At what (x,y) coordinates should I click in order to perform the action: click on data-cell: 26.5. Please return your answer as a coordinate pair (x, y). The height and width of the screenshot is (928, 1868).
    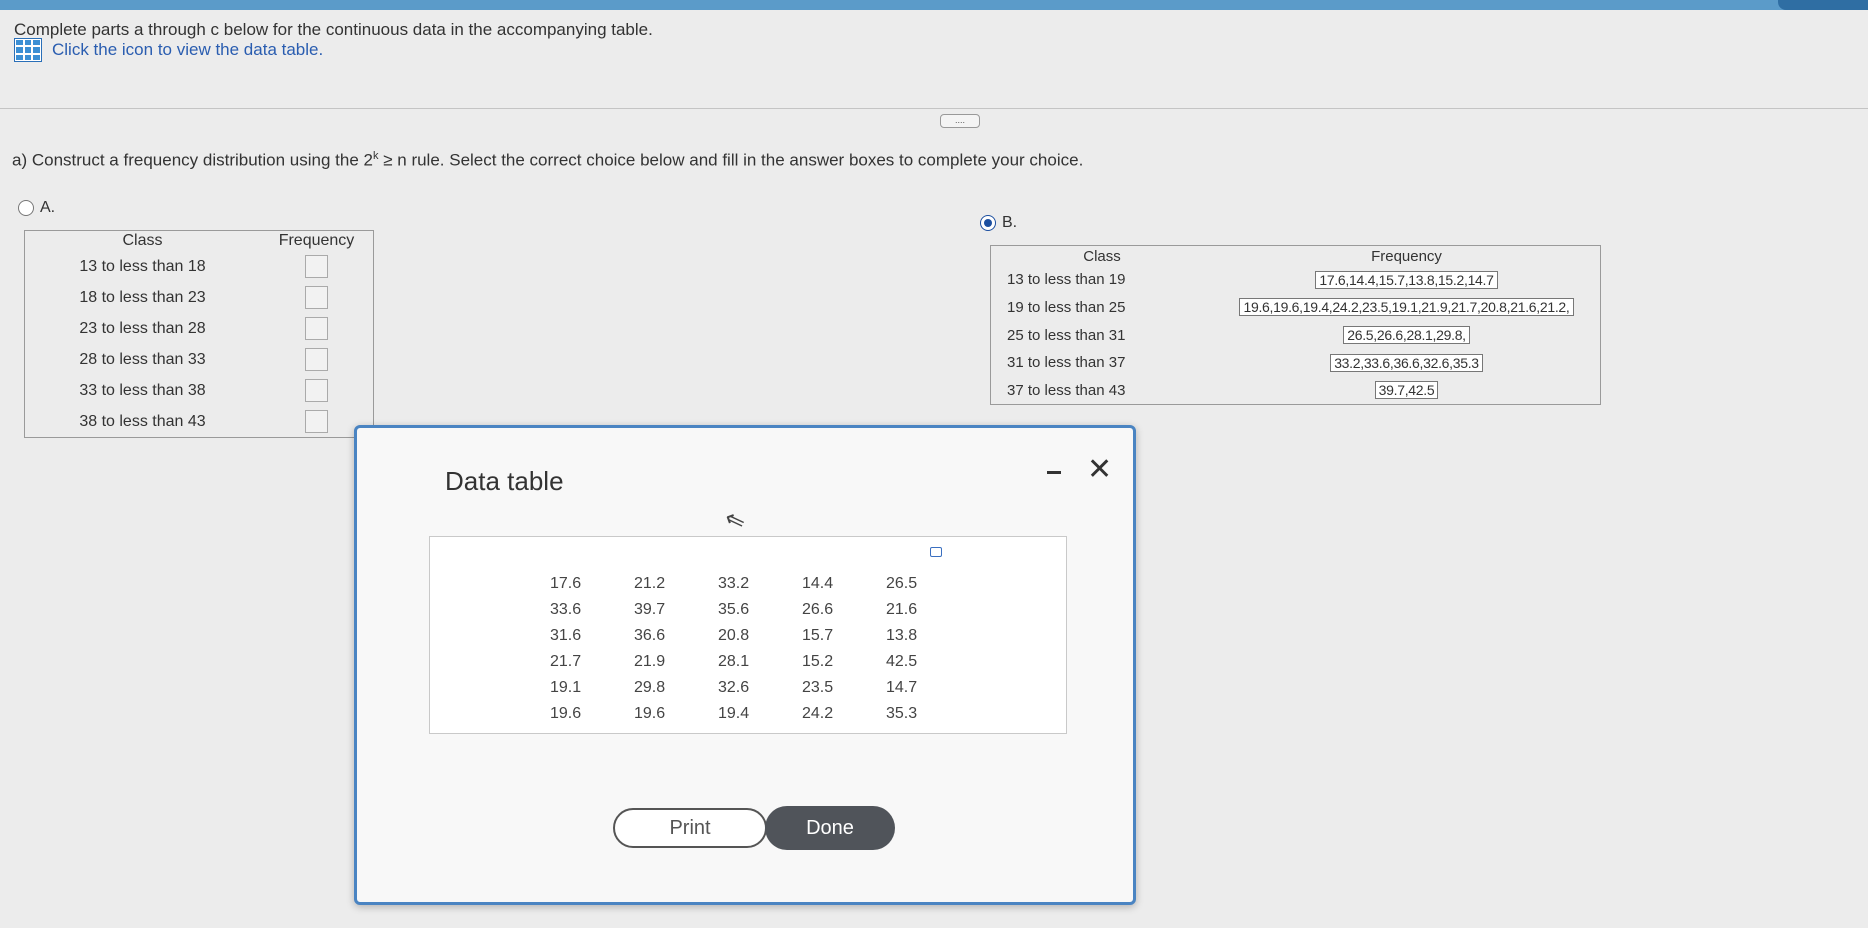
    Looking at the image, I should click on (902, 583).